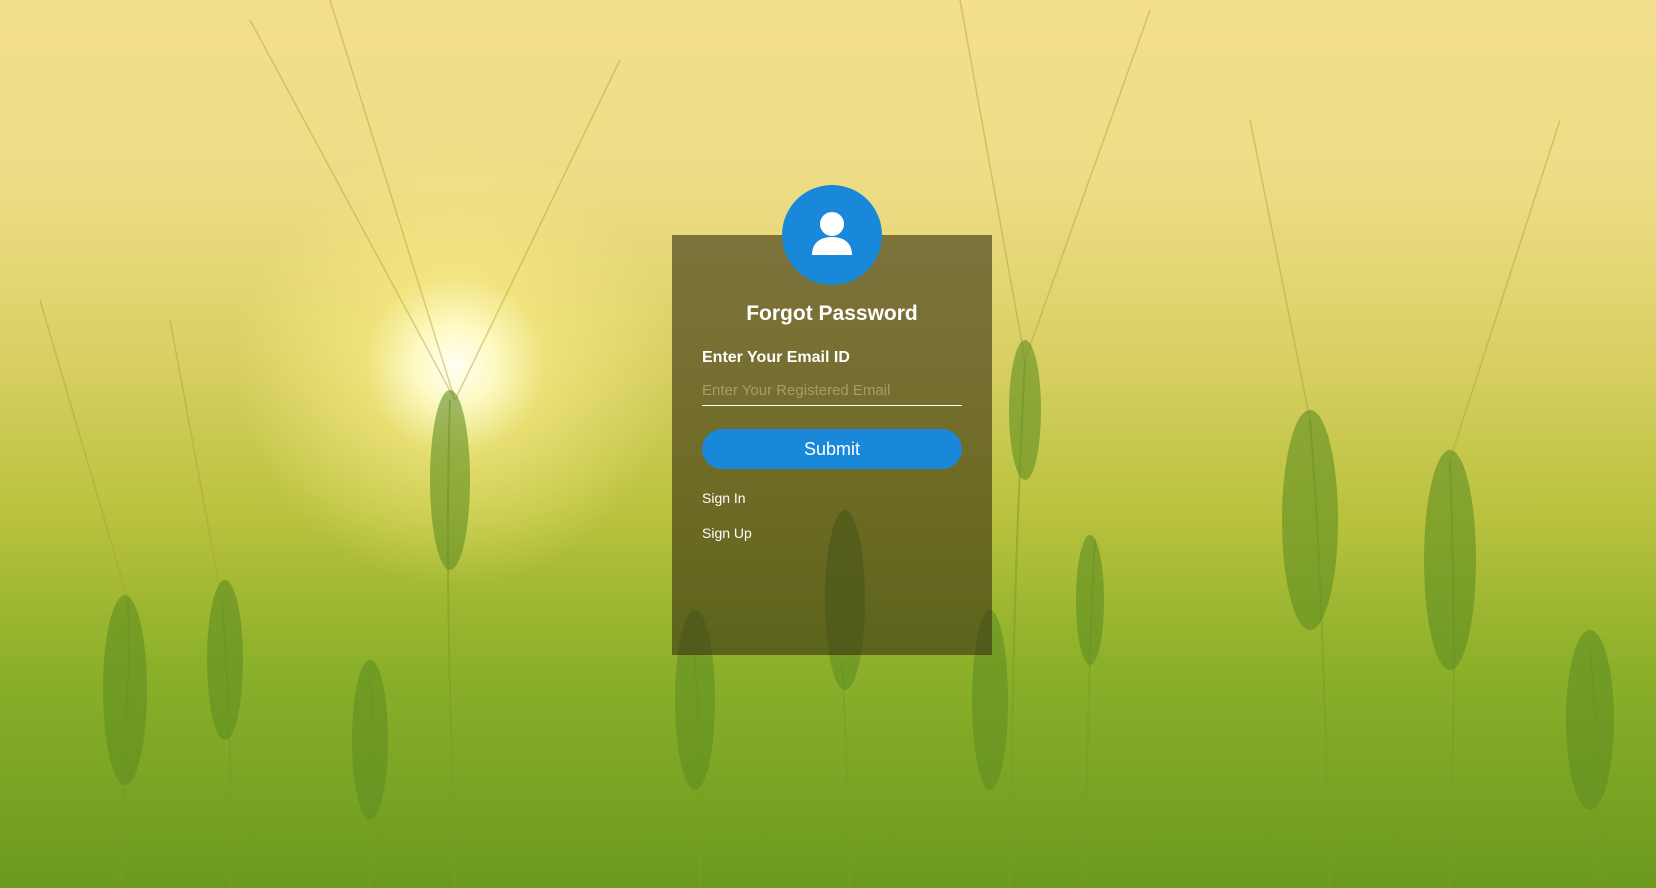 Image resolution: width=1656 pixels, height=888 pixels. I want to click on user-icon, so click(832, 233).